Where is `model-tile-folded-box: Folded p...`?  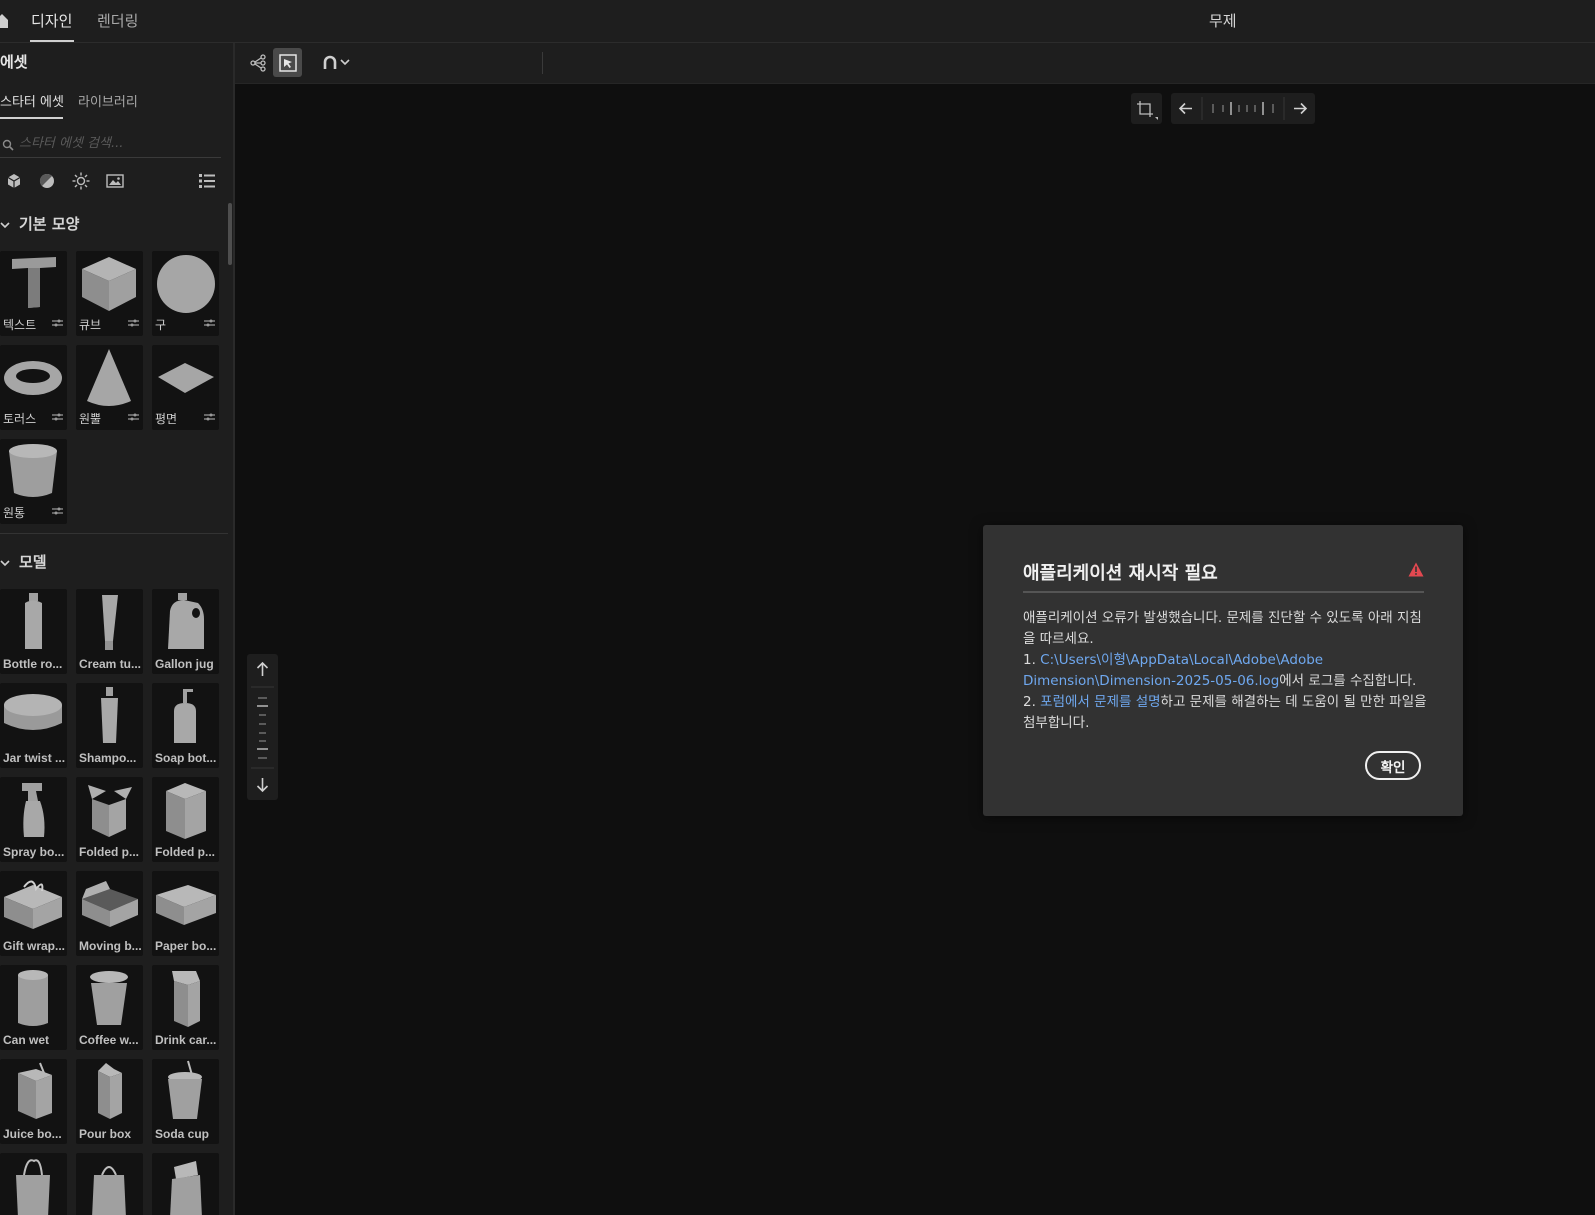 model-tile-folded-box: Folded p... is located at coordinates (185, 819).